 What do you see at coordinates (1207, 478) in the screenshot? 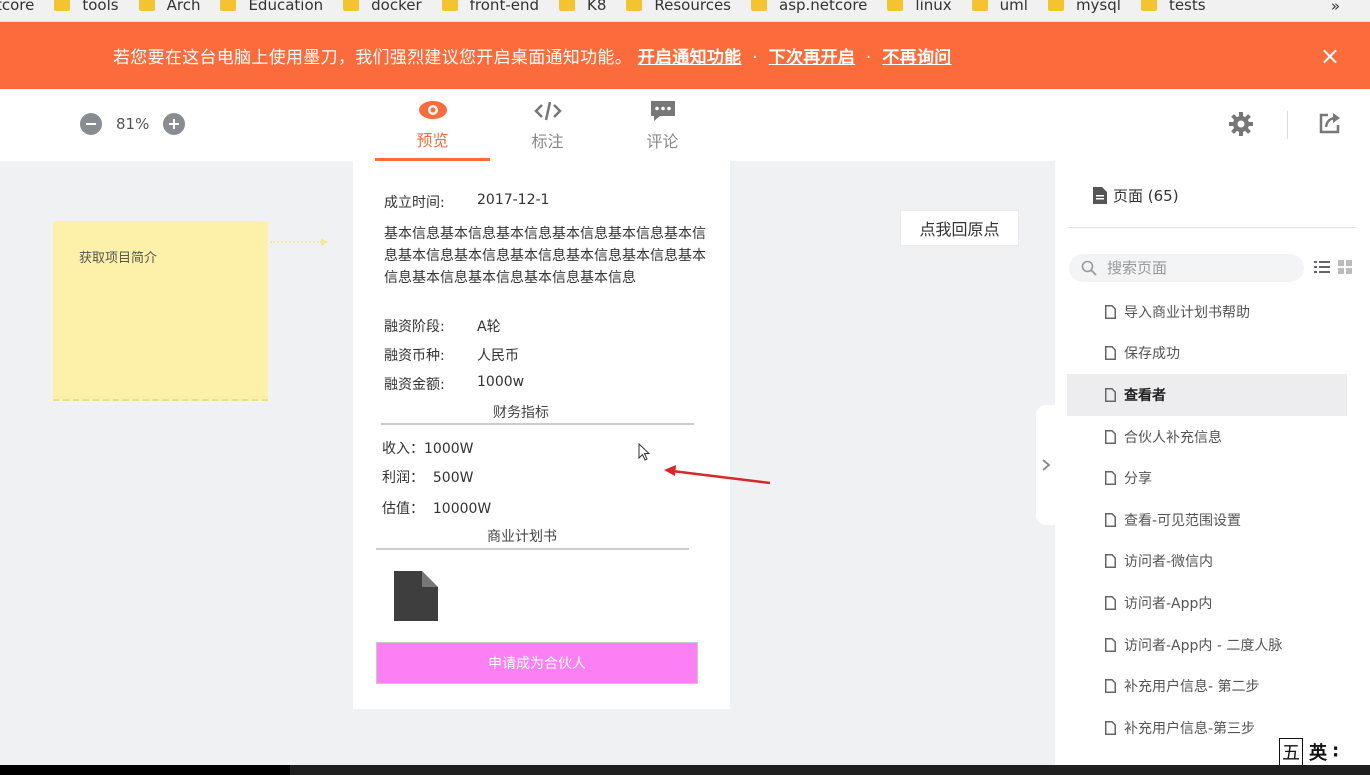
I see `page-list-item: 分享` at bounding box center [1207, 478].